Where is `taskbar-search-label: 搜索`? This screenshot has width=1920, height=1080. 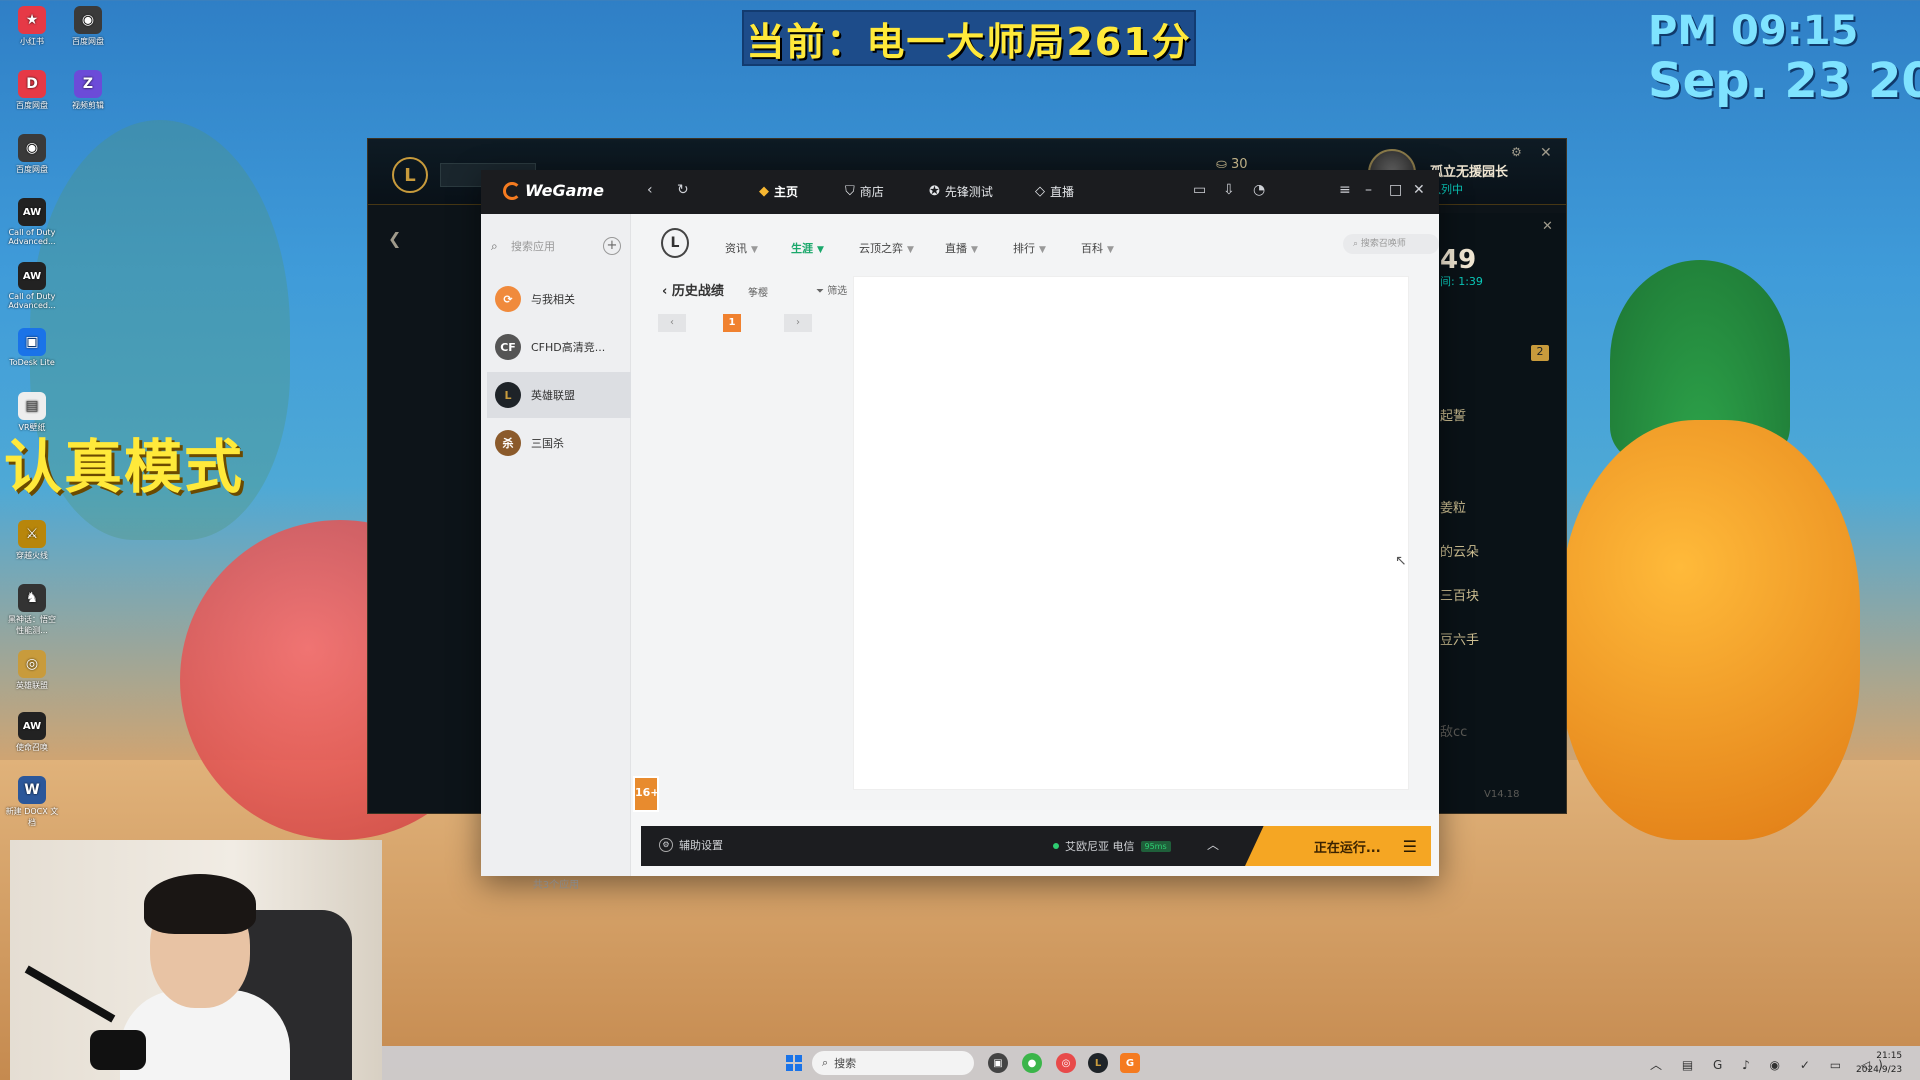 taskbar-search-label: 搜索 is located at coordinates (845, 1063).